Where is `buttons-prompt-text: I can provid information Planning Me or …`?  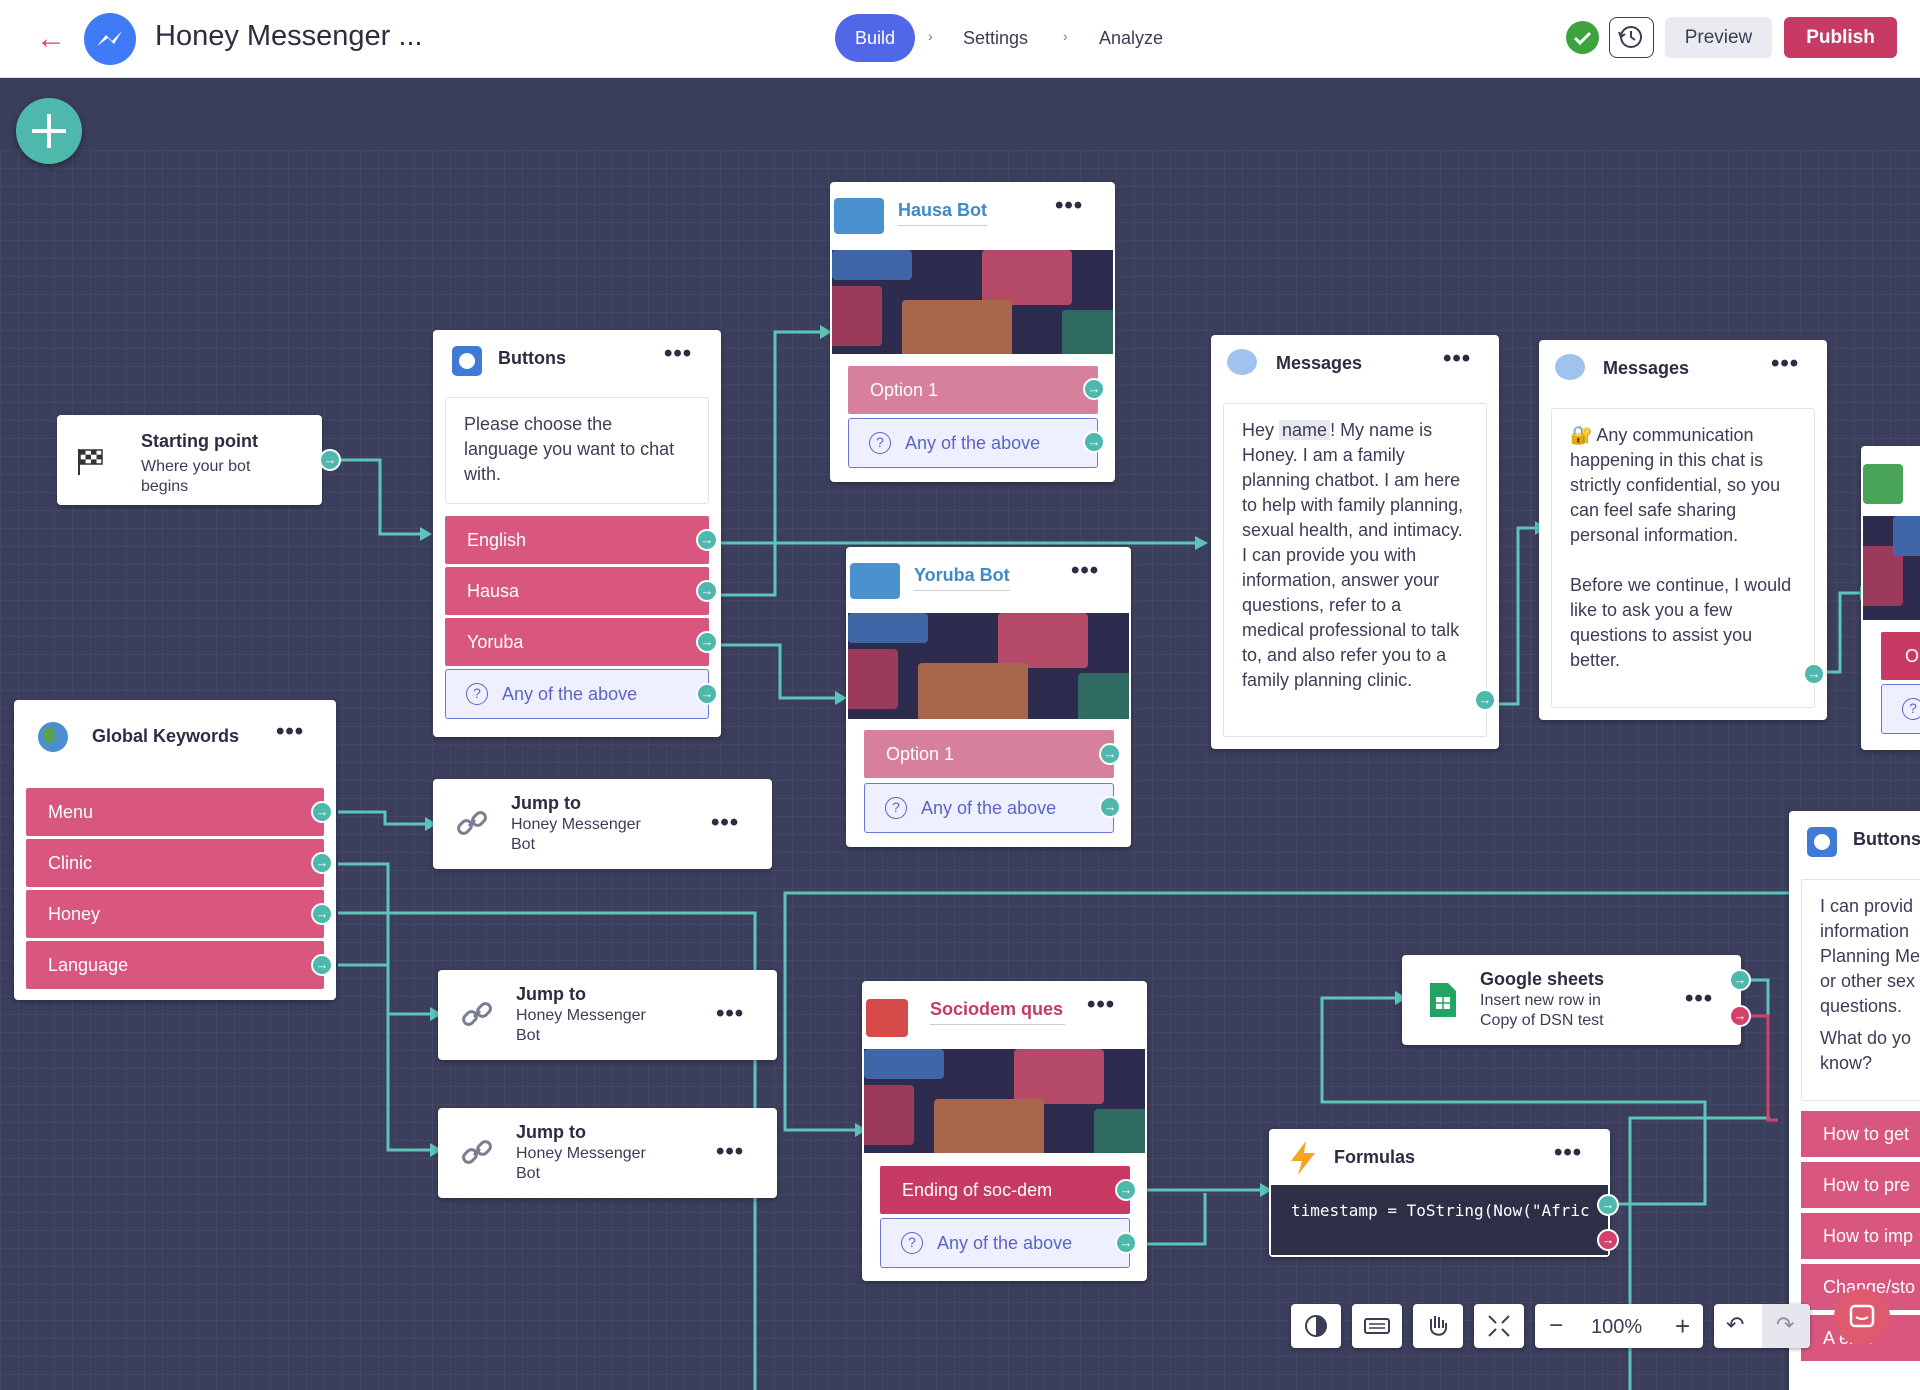
buttons-prompt-text: I can provid information Planning Me or … is located at coordinates (1860, 990).